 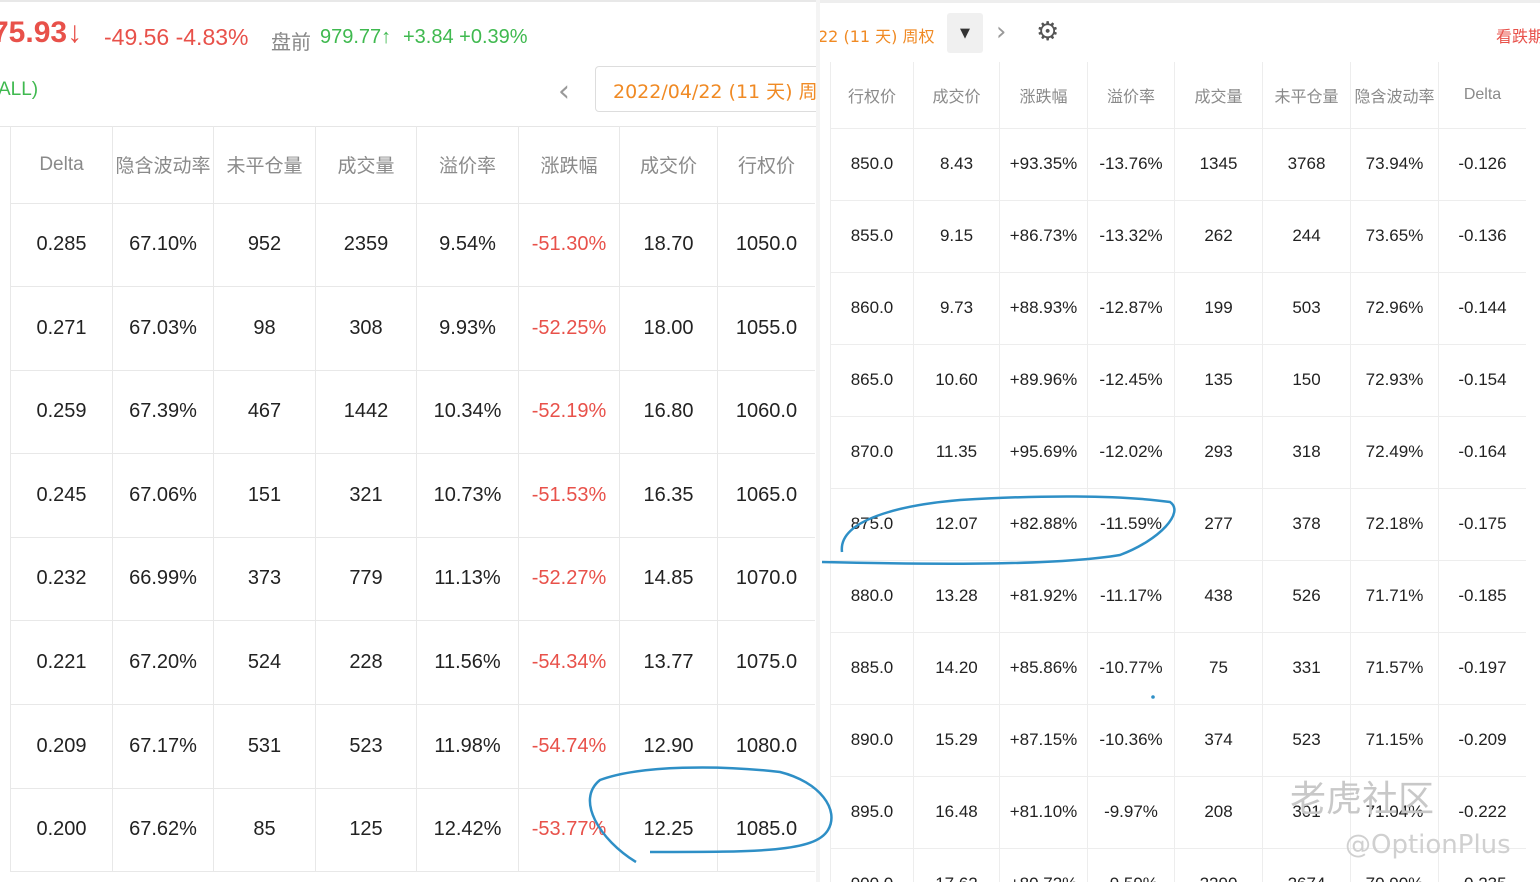 I want to click on table-cell: 9.93%, so click(x=467, y=328).